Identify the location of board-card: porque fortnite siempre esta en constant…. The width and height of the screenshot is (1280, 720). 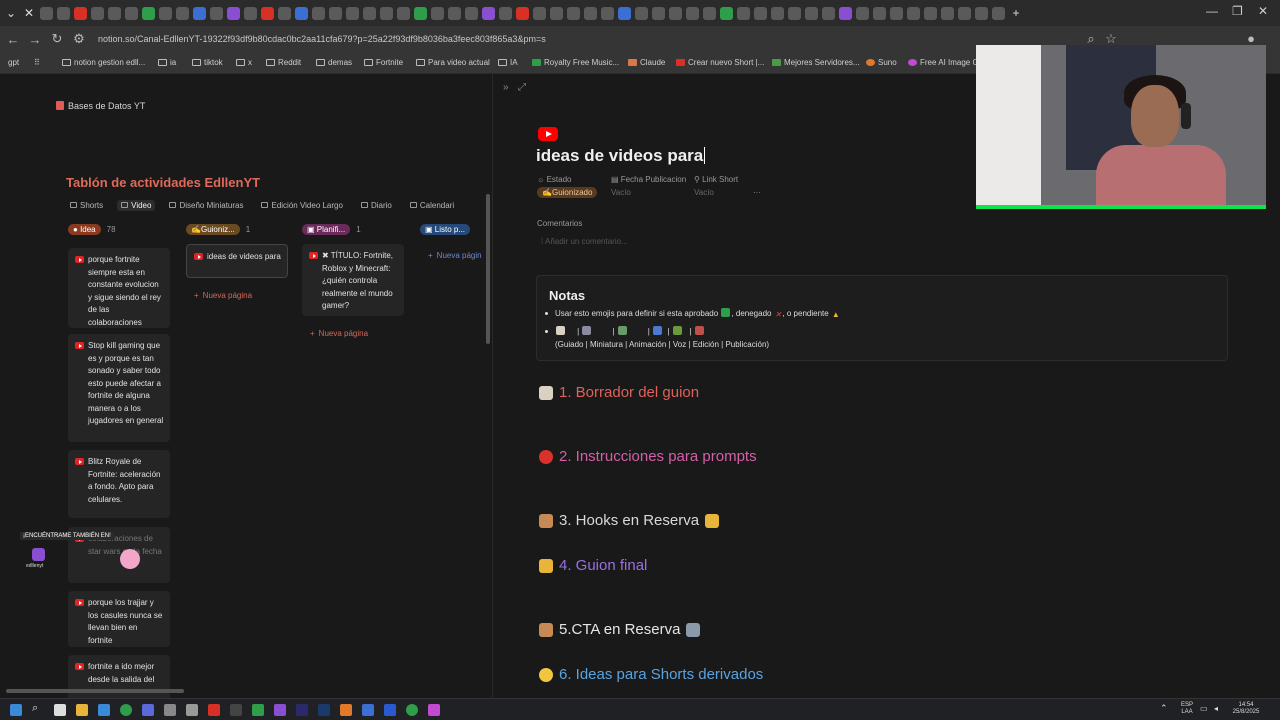
(119, 288).